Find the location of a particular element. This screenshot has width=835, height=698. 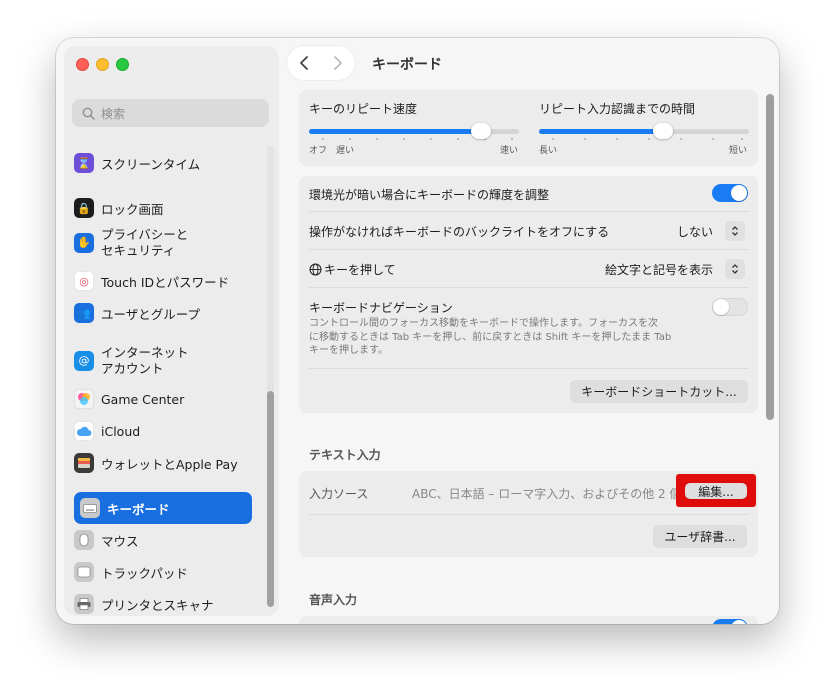

voice-input-card is located at coordinates (528, 620).